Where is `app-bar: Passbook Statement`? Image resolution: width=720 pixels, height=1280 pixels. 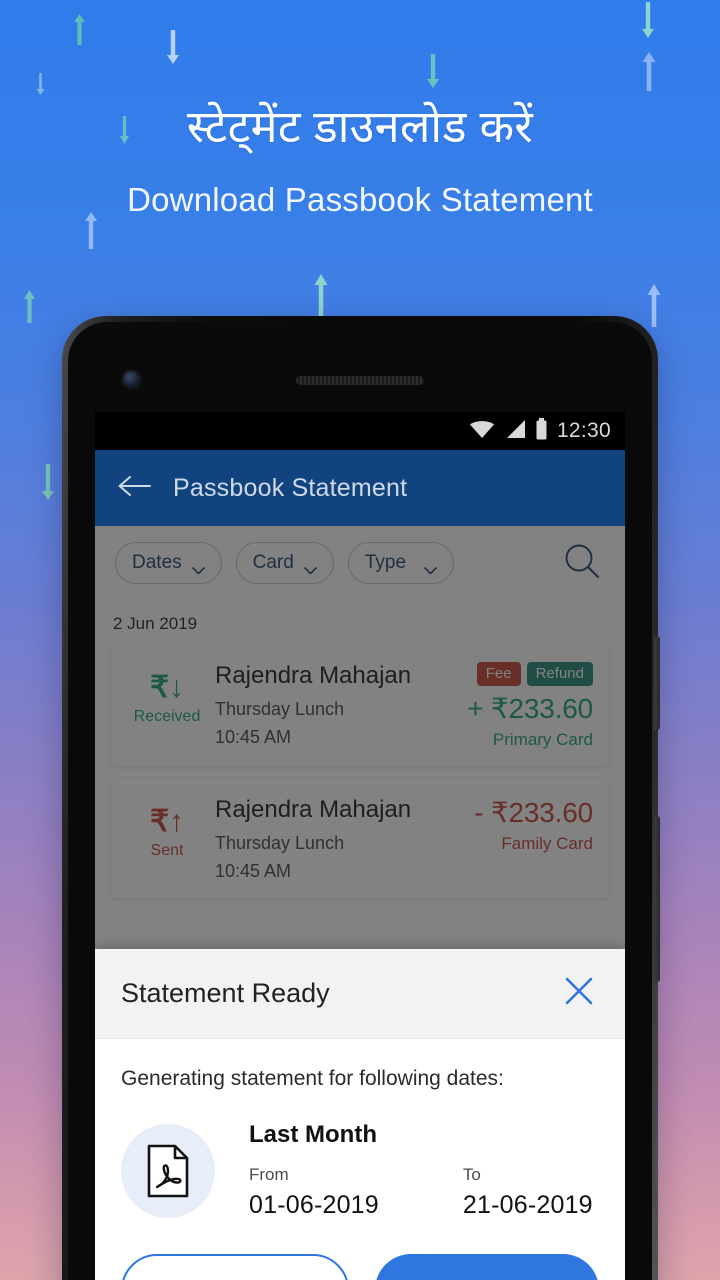
app-bar: Passbook Statement is located at coordinates (360, 488).